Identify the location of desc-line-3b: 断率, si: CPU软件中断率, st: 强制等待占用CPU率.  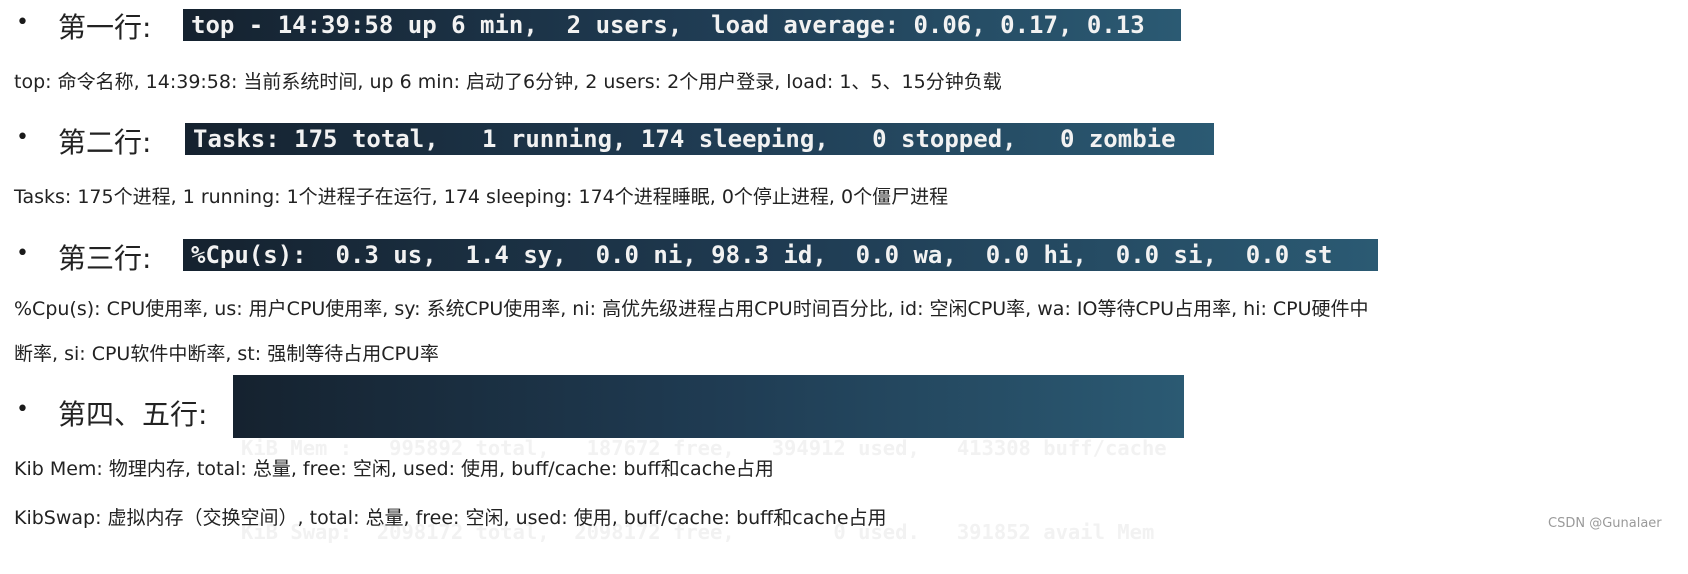
(226, 354).